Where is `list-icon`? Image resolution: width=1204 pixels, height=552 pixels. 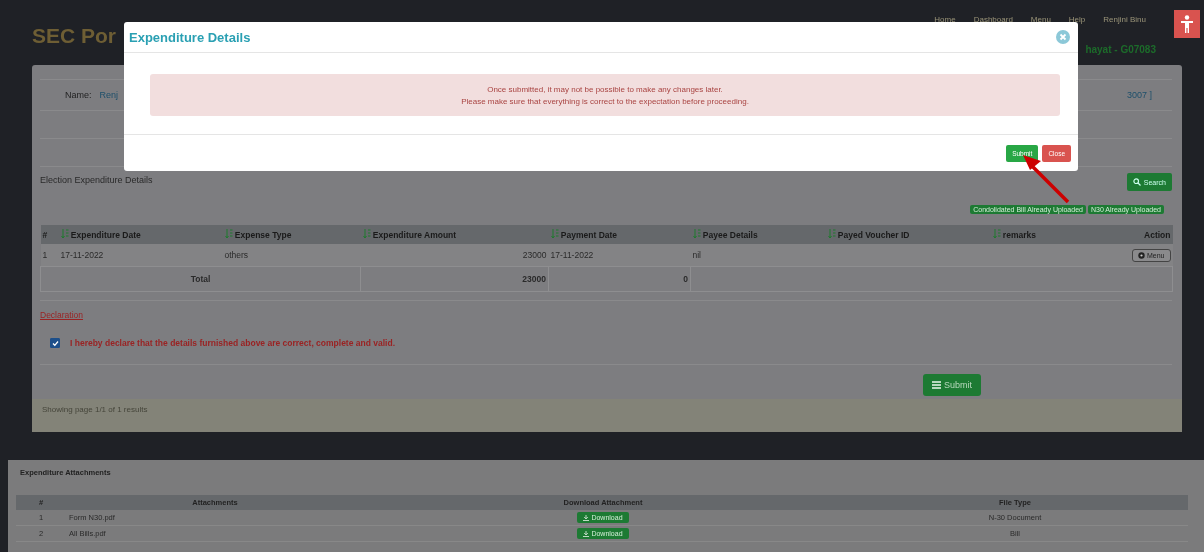
list-icon is located at coordinates (936, 385).